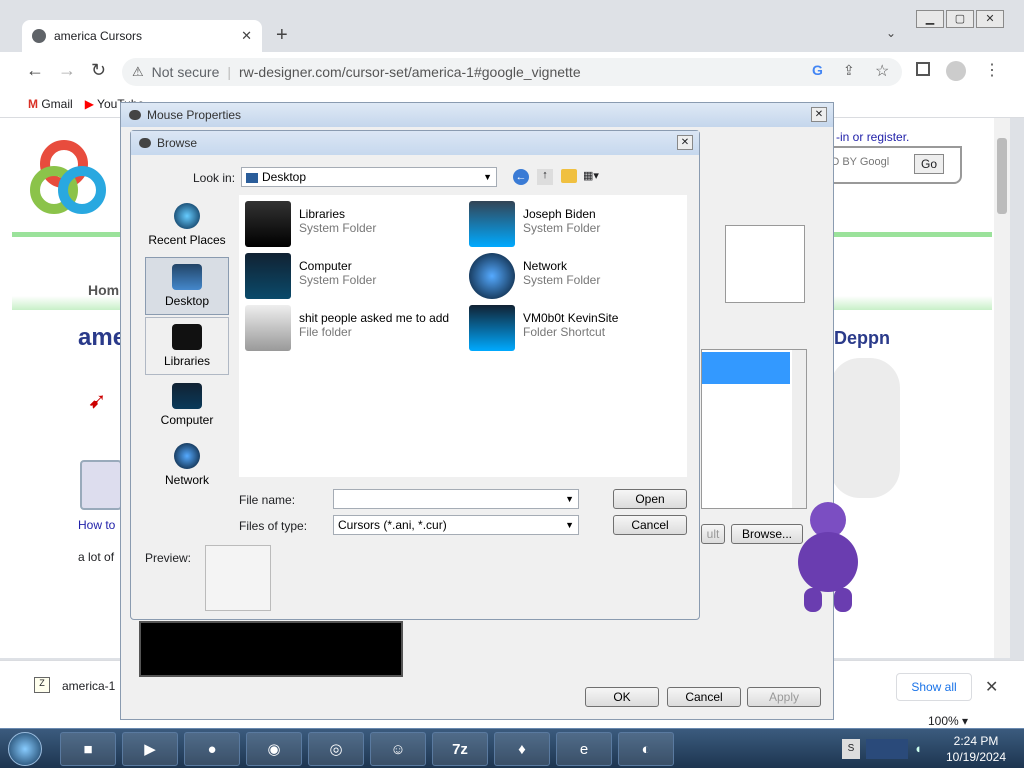  I want to click on computer-folder-icon, so click(268, 276).